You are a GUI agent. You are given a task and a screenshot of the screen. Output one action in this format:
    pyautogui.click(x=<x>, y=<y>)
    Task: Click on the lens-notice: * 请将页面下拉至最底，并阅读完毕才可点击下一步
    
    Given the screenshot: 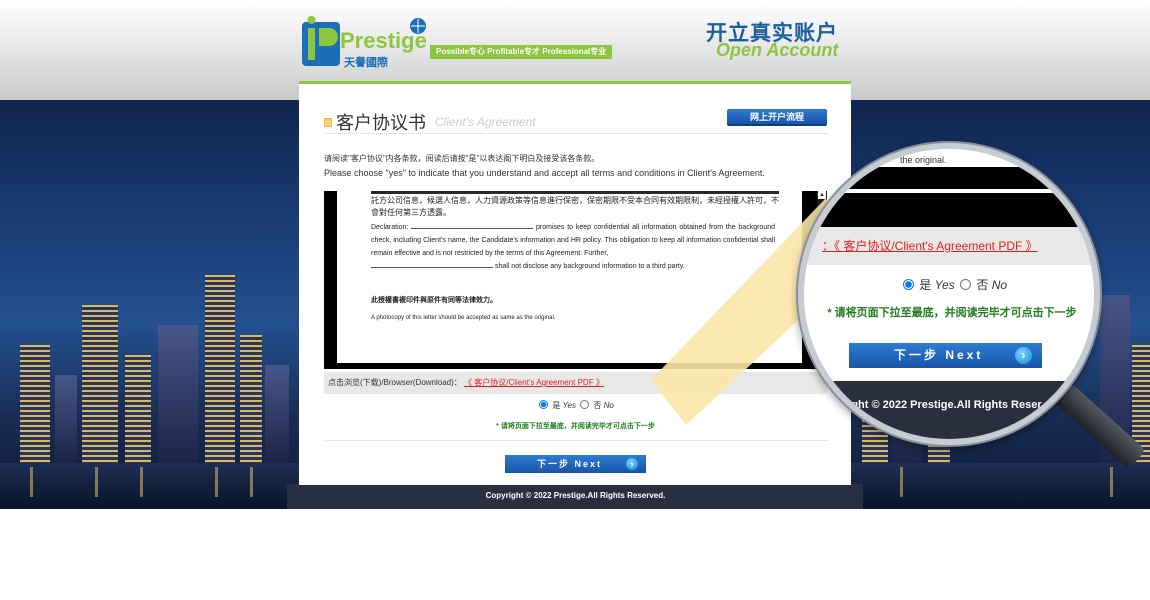 What is the action you would take?
    pyautogui.click(x=952, y=313)
    